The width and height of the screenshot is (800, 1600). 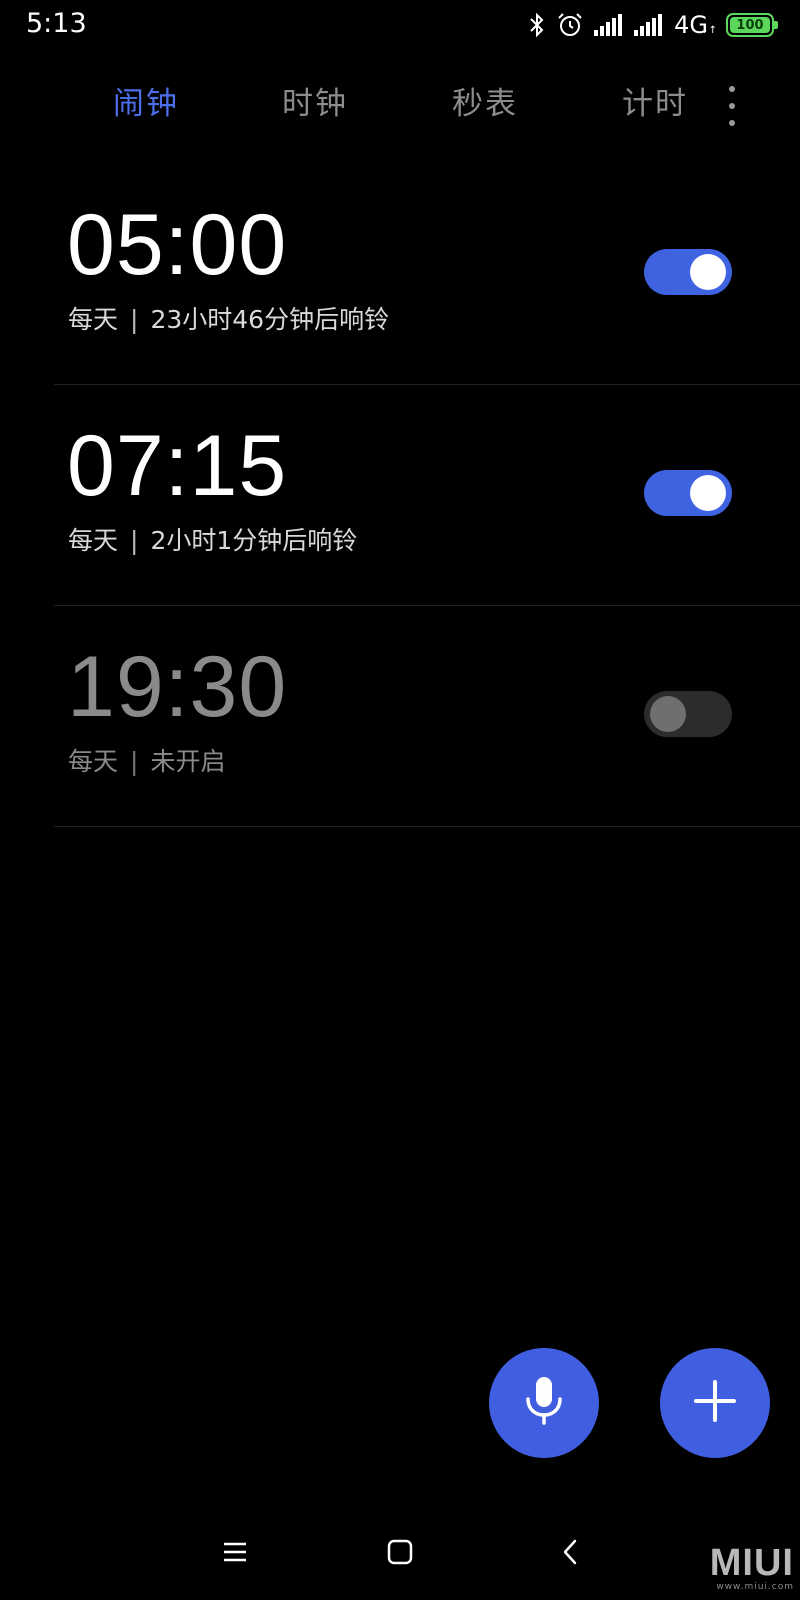 I want to click on more-options-icon, so click(x=732, y=106).